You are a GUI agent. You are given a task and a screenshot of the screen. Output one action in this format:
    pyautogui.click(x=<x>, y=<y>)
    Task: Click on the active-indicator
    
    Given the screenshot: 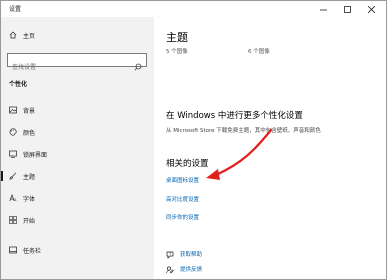 What is the action you would take?
    pyautogui.click(x=2, y=176)
    